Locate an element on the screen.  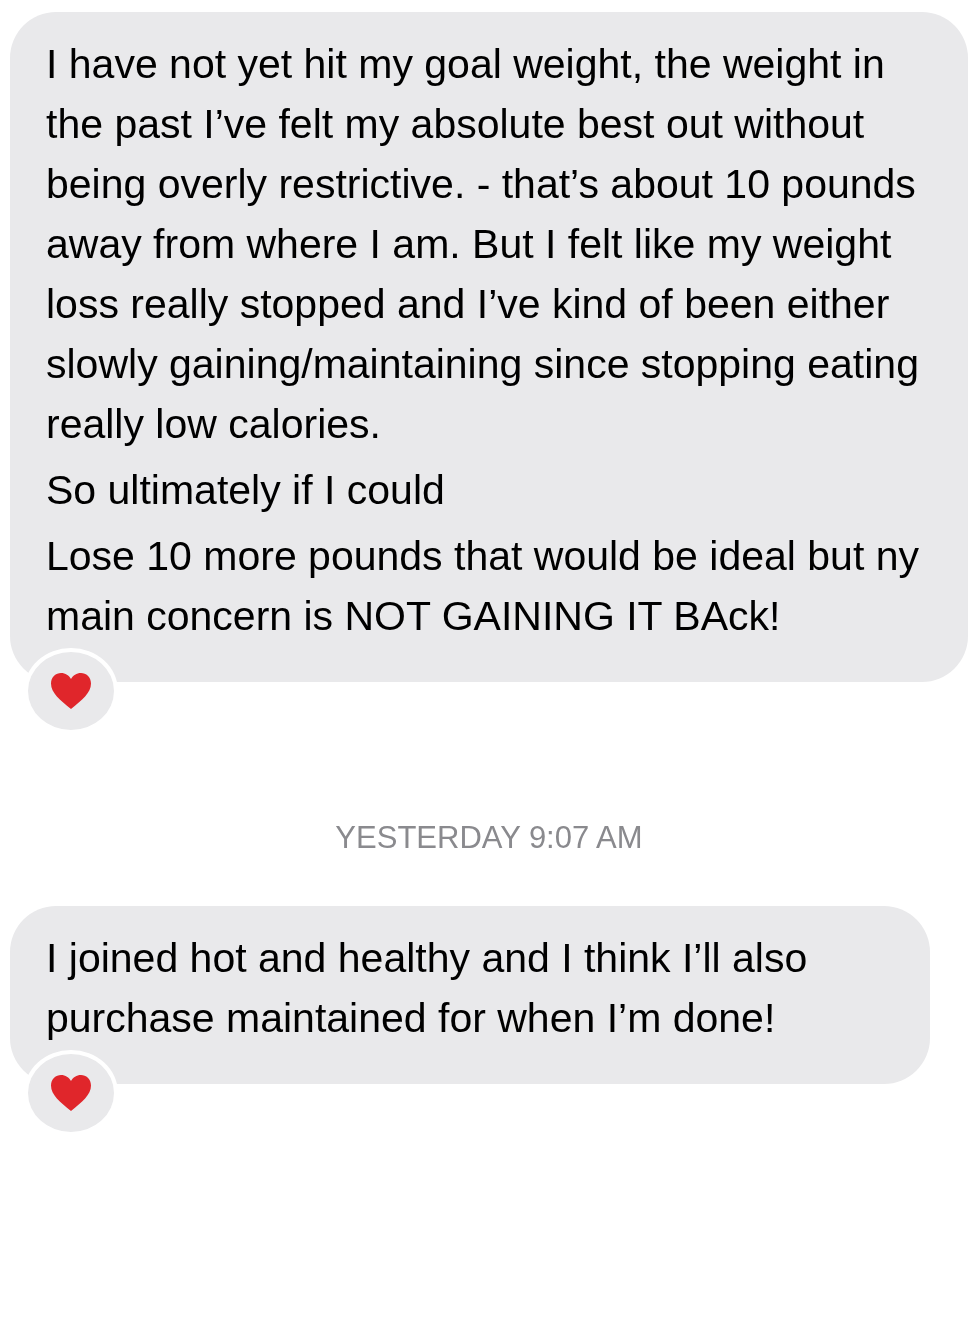
message-text: I joined hot and healthy and I think I’ll also purchase maintained for when I’m done! is located at coordinates (427, 988).